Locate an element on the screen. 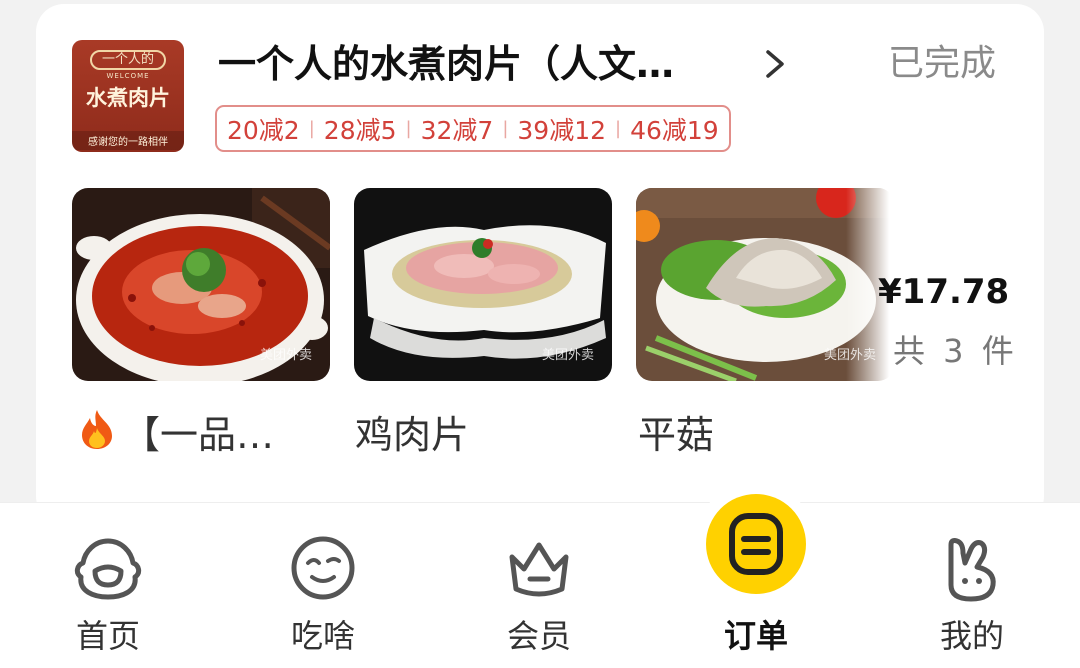  tab-membership: 会员 is located at coordinates (539, 585).